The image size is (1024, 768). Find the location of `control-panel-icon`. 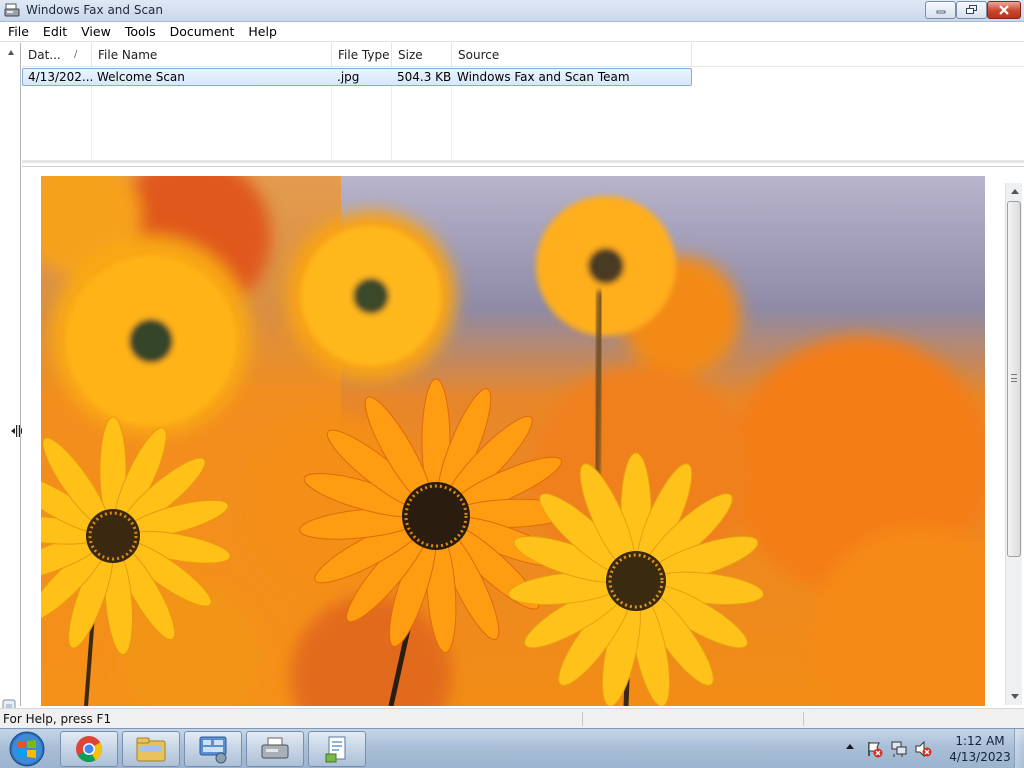

control-panel-icon is located at coordinates (213, 750).